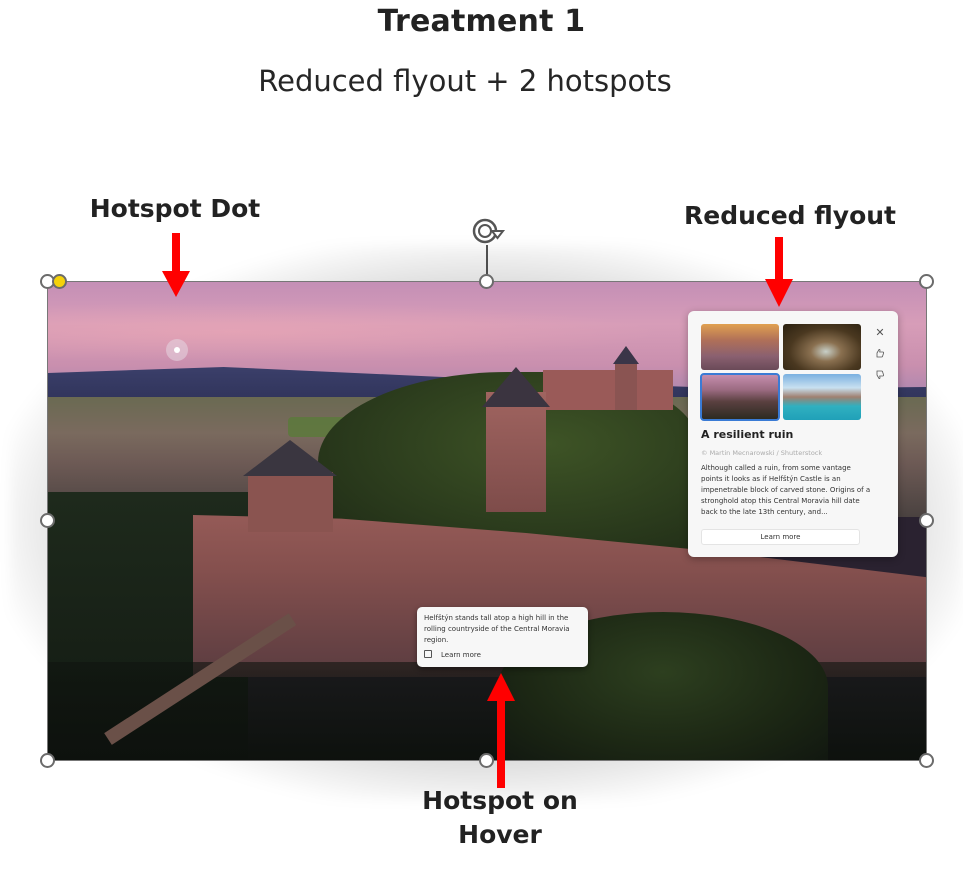 This screenshot has width=963, height=871. I want to click on flyout-title: A resilient ruin, so click(747, 434).